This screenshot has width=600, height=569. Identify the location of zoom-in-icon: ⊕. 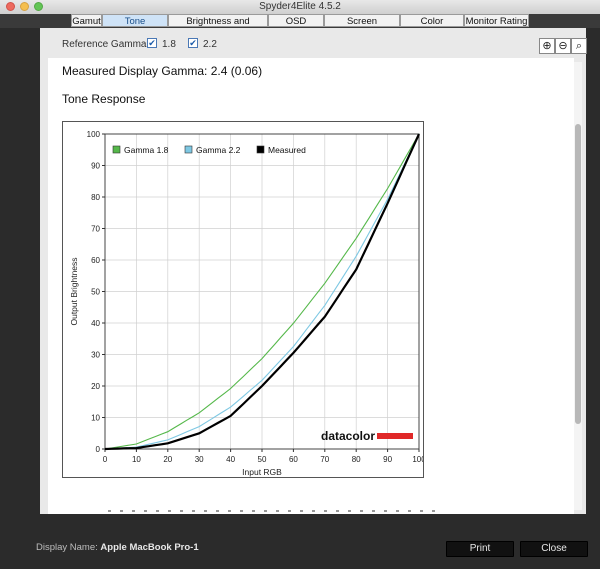
(547, 46).